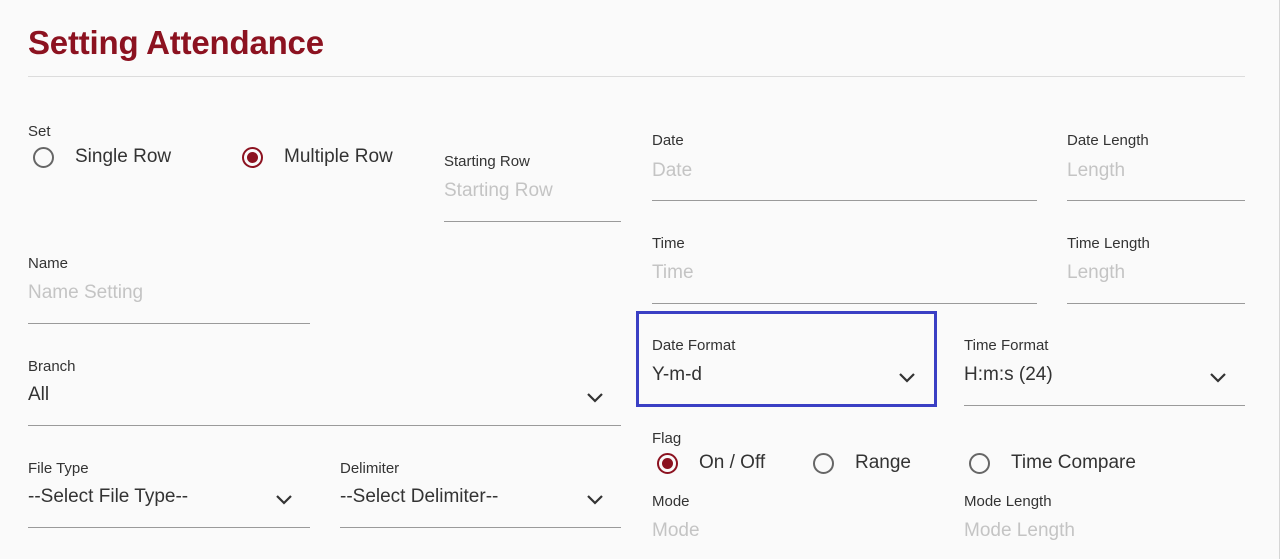  What do you see at coordinates (1104, 383) in the screenshot?
I see `time-format-select: H:m:s (24)` at bounding box center [1104, 383].